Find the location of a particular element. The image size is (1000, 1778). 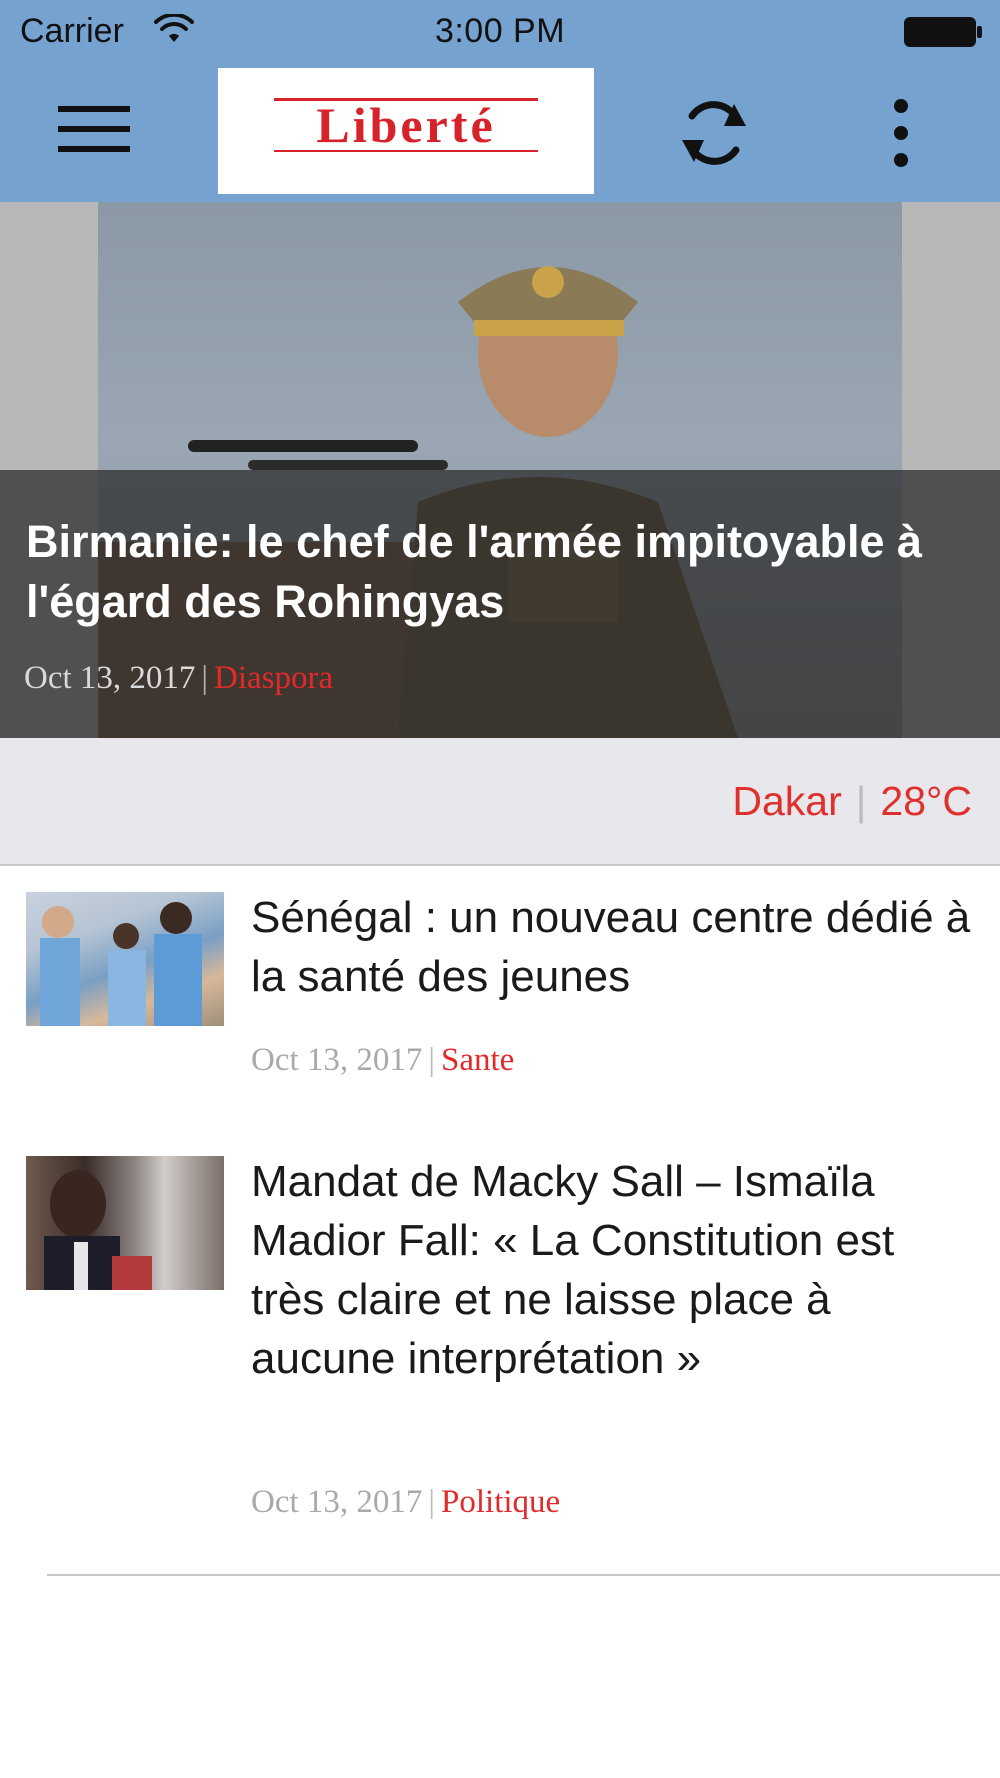

article-meta: Oct 13, 2017 | Sante is located at coordinates (382, 1060).